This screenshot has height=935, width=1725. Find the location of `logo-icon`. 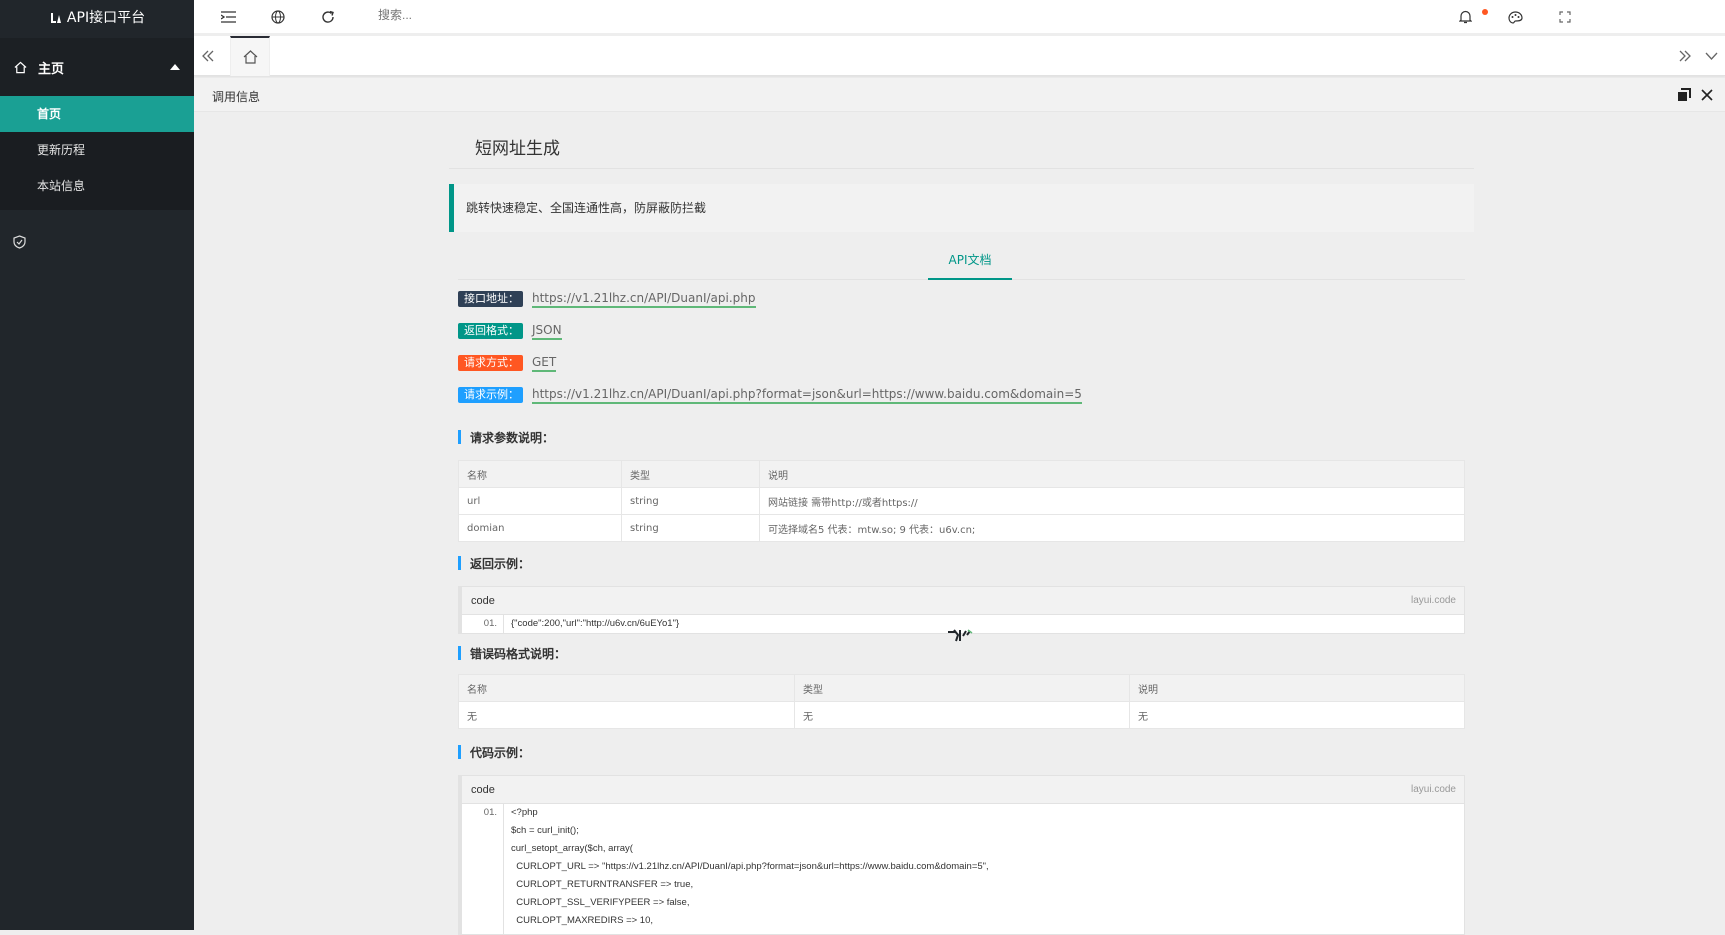

logo-icon is located at coordinates (55, 18).